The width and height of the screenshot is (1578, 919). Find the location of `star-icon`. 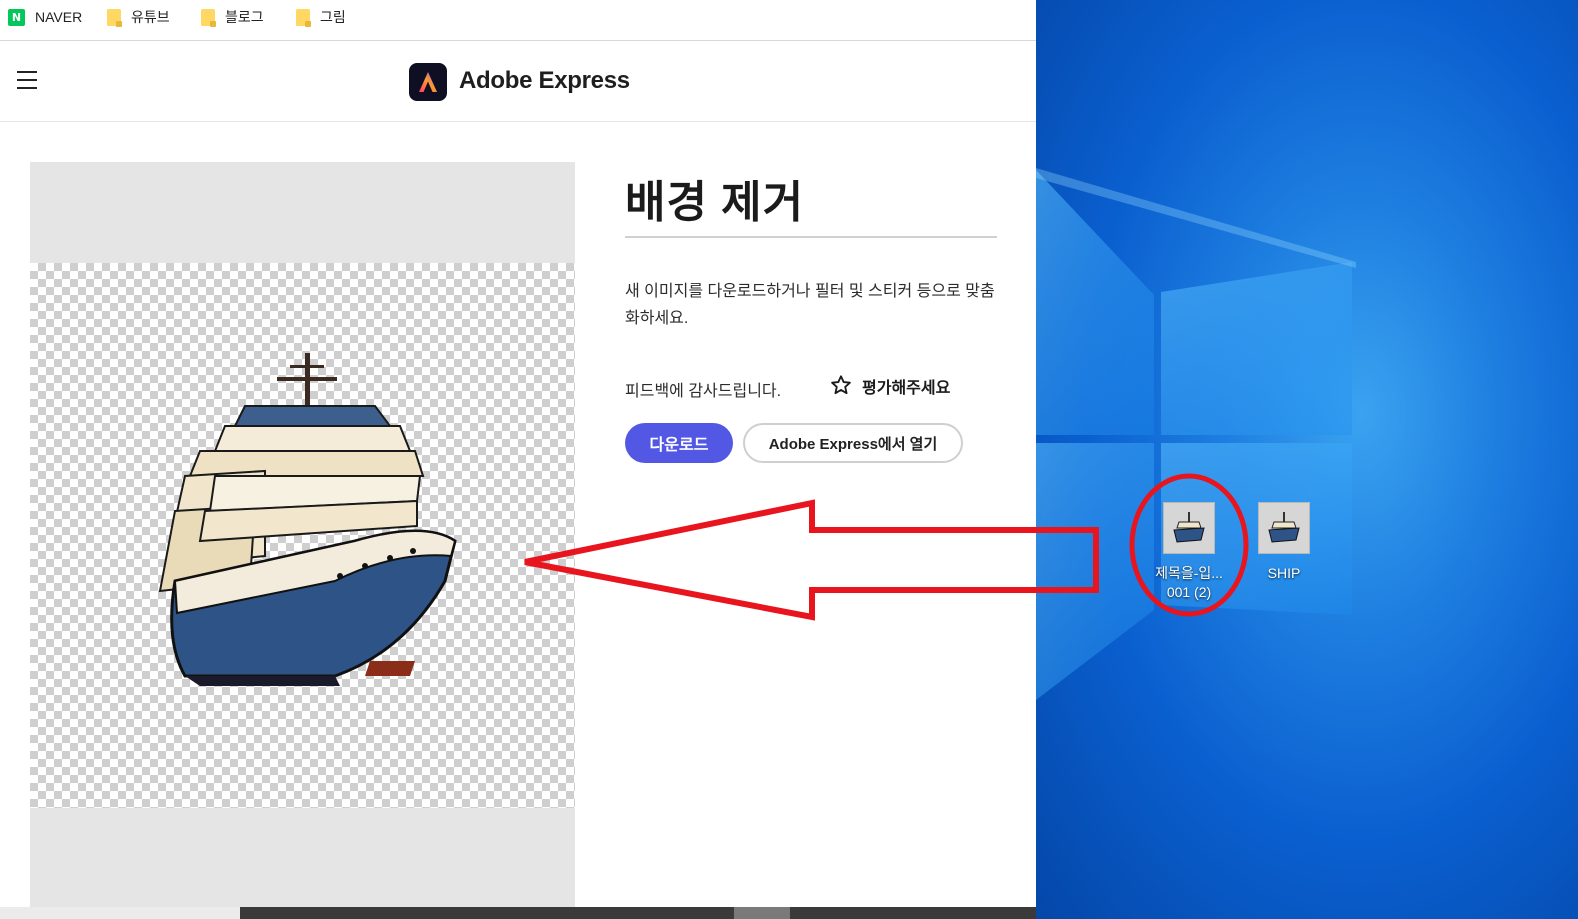

star-icon is located at coordinates (841, 385).